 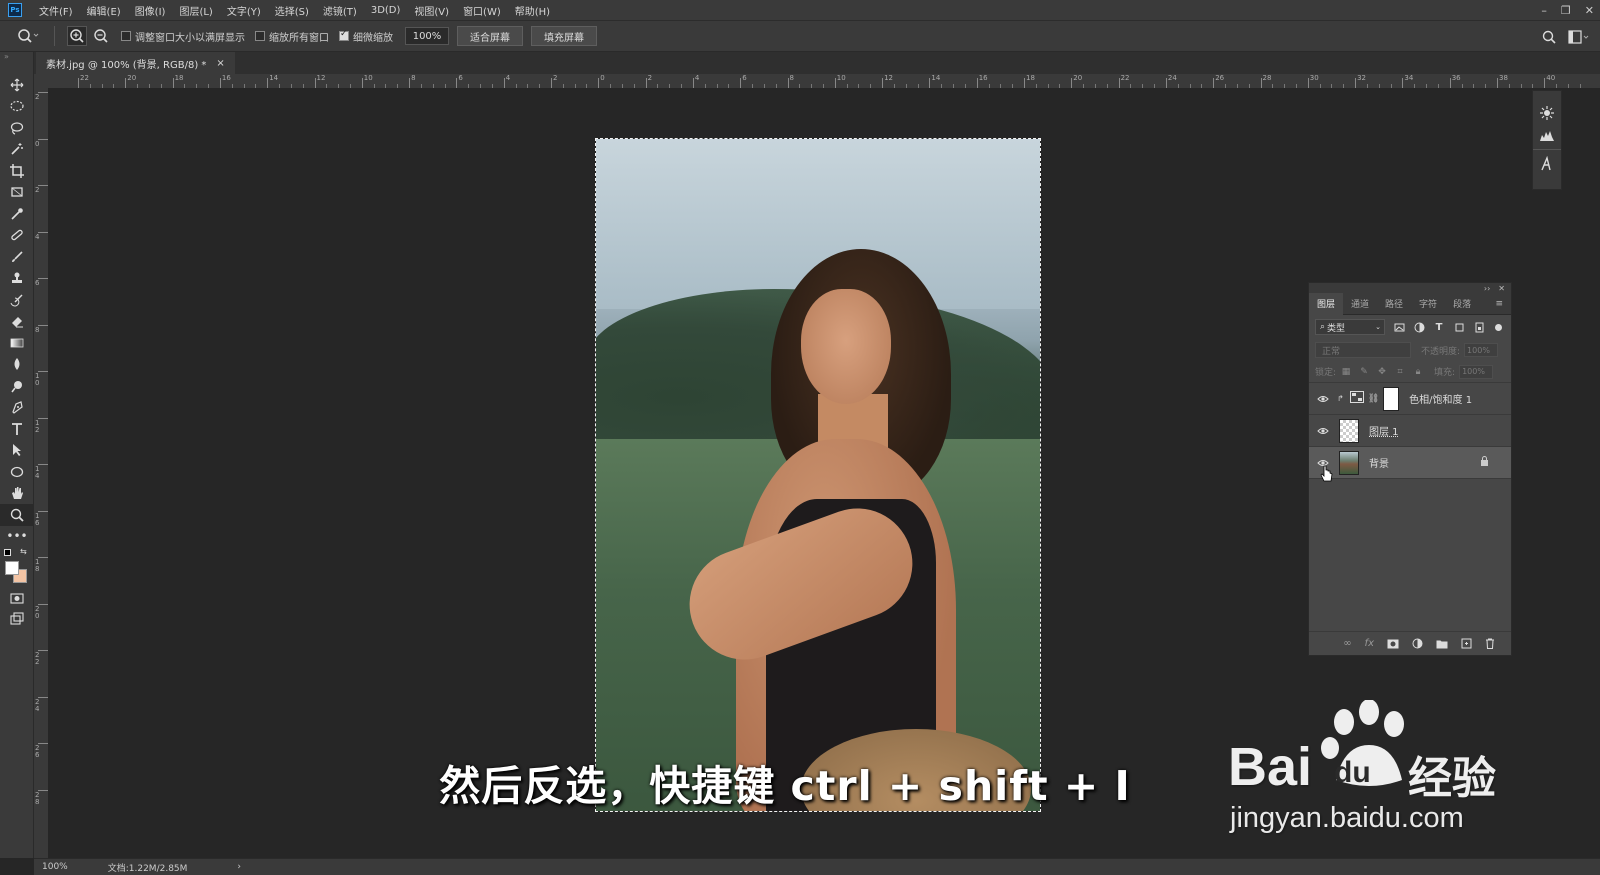 What do you see at coordinates (1394, 304) in the screenshot?
I see `tab-paths: 路径` at bounding box center [1394, 304].